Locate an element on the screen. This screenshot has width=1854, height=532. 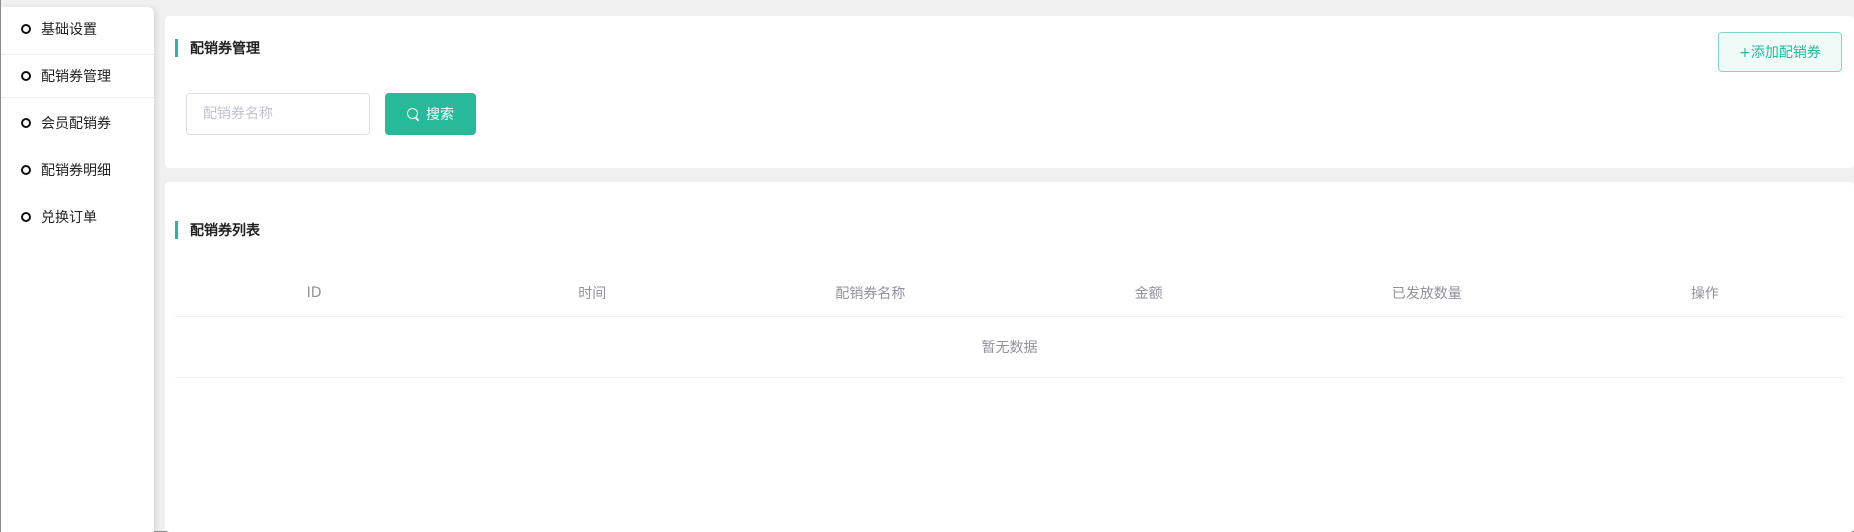
column-header-id: ID is located at coordinates (314, 293).